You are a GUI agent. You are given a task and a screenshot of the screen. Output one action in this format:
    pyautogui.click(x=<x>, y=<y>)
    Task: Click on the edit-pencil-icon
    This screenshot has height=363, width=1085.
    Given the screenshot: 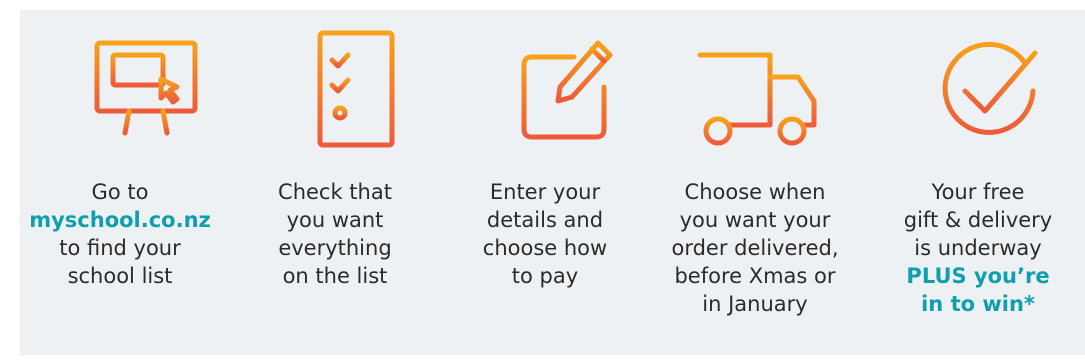 What is the action you would take?
    pyautogui.click(x=567, y=92)
    